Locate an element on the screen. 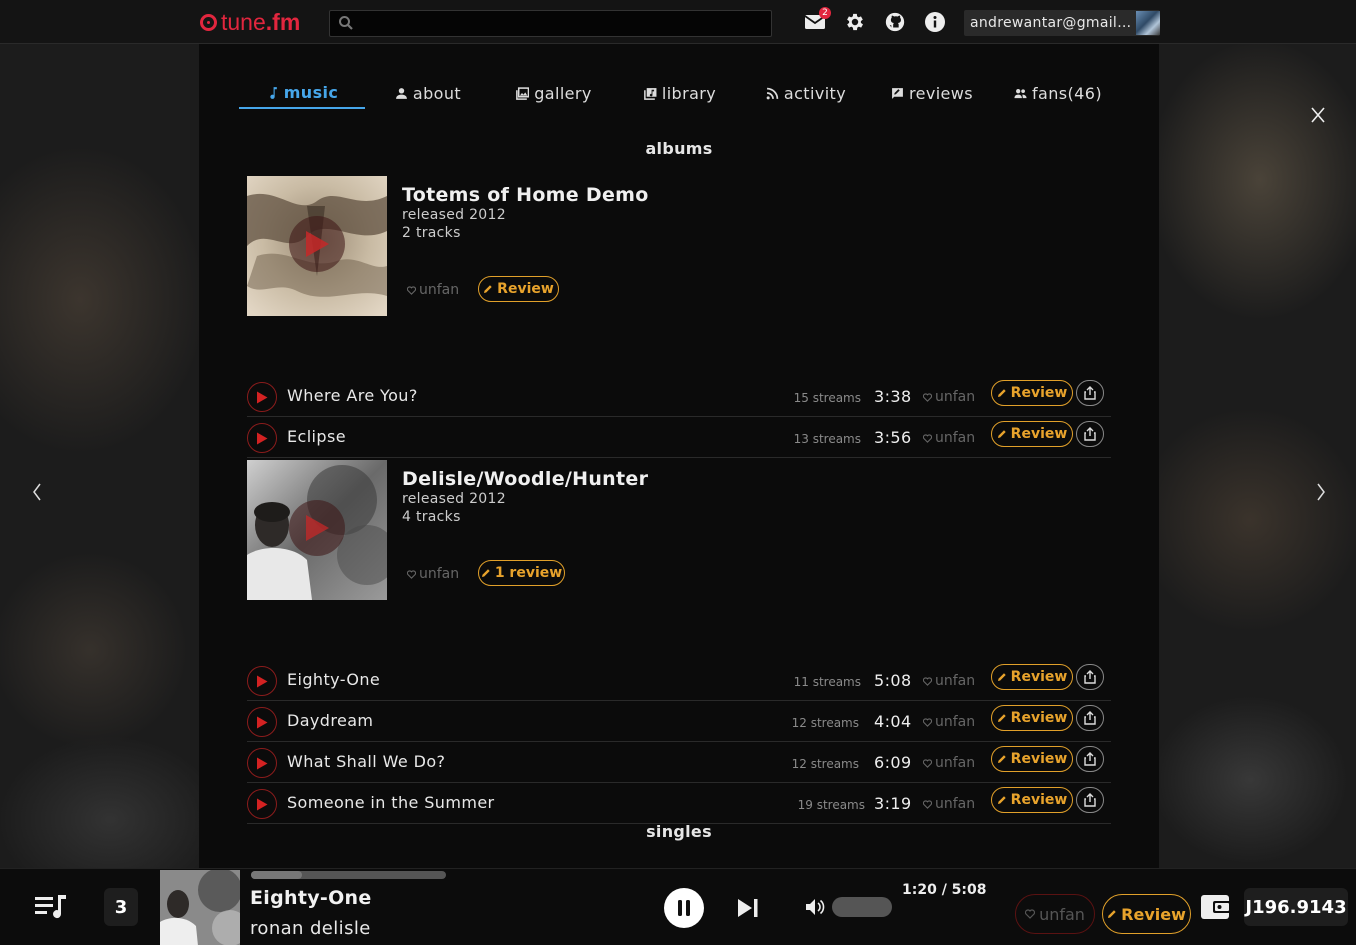  track-name: What Shall We Do? is located at coordinates (366, 761).